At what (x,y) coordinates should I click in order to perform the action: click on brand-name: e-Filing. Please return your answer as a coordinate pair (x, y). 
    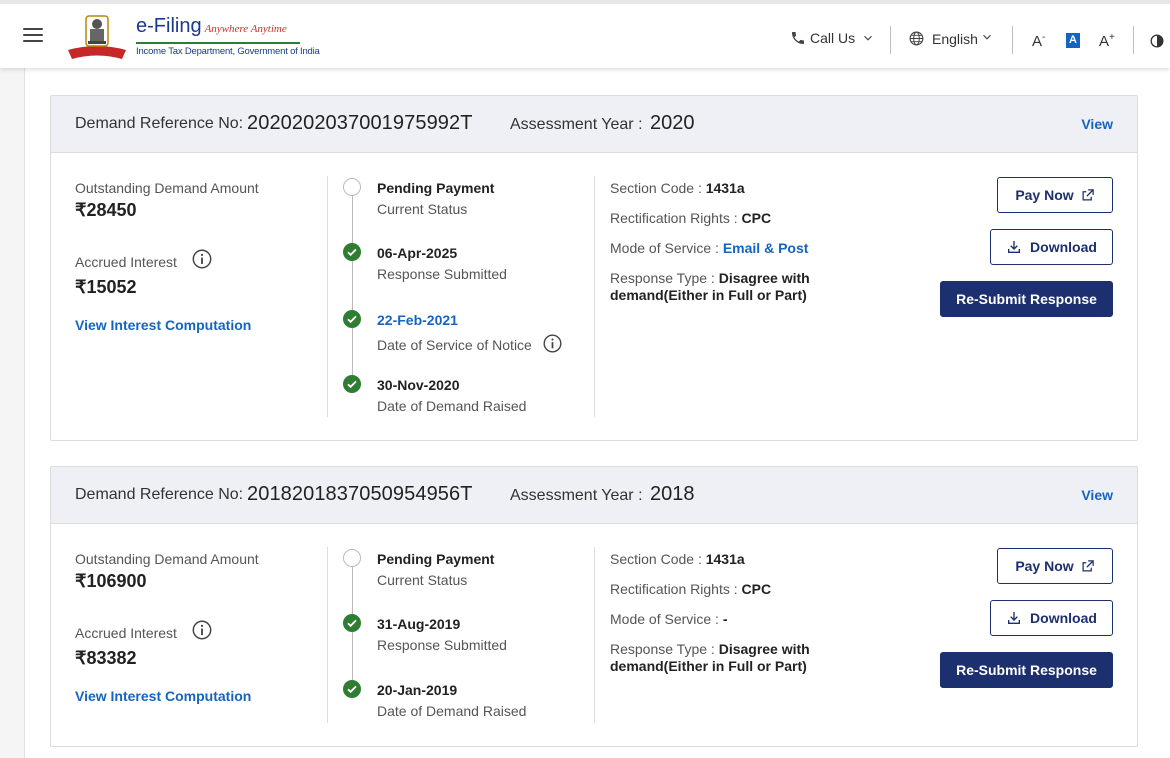
    Looking at the image, I should click on (169, 26).